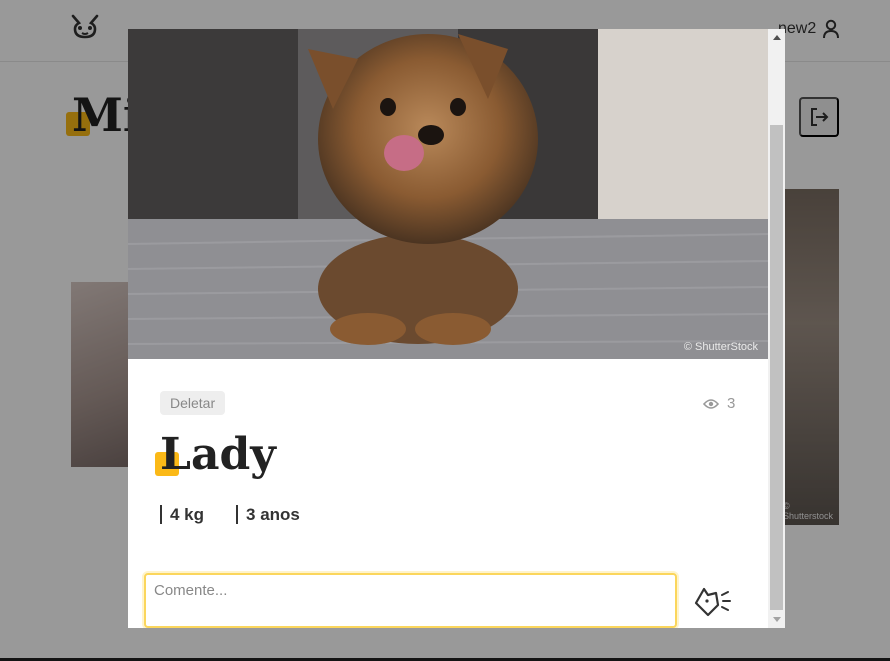  I want to click on dog-barking-send-icon, so click(712, 602).